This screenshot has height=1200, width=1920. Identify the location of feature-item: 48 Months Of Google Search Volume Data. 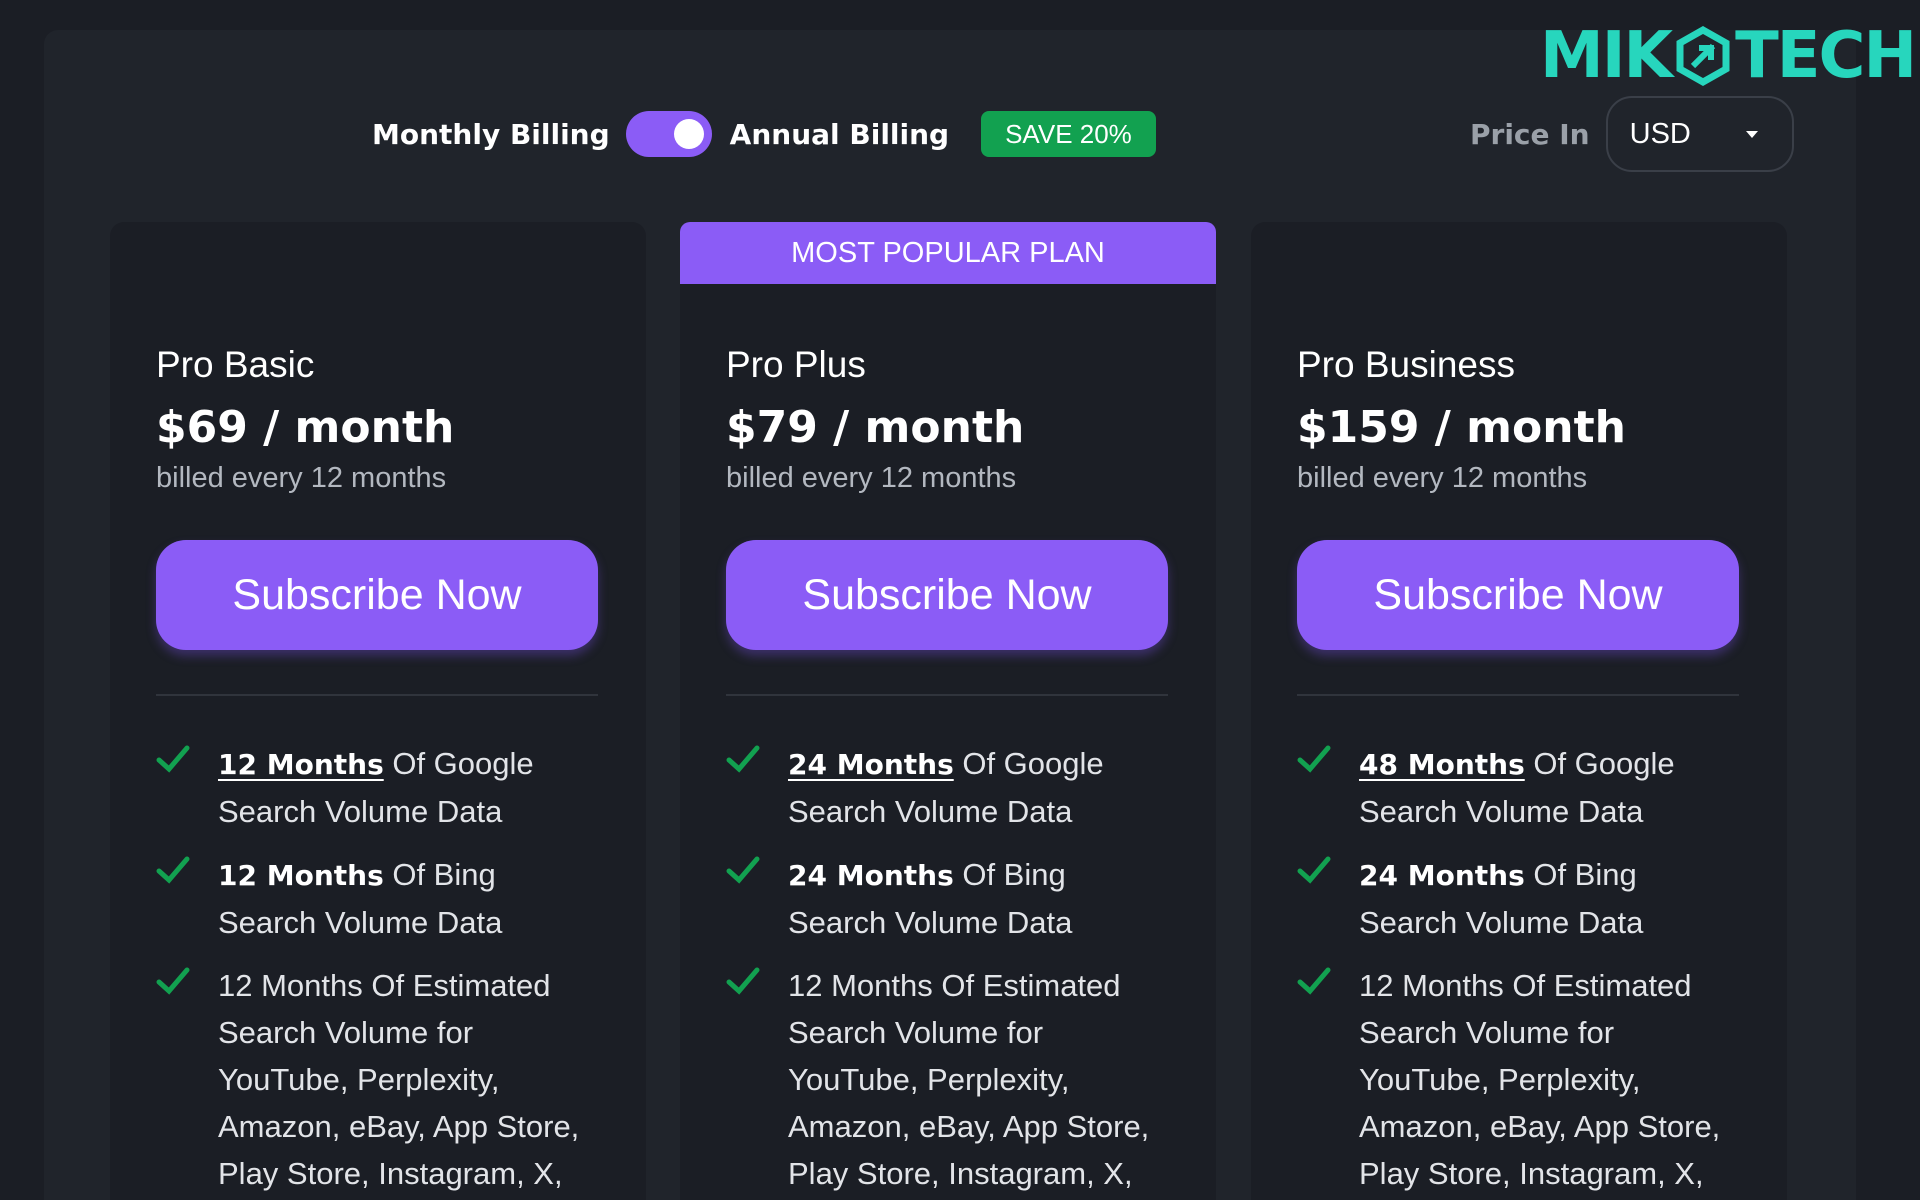
(1518, 787).